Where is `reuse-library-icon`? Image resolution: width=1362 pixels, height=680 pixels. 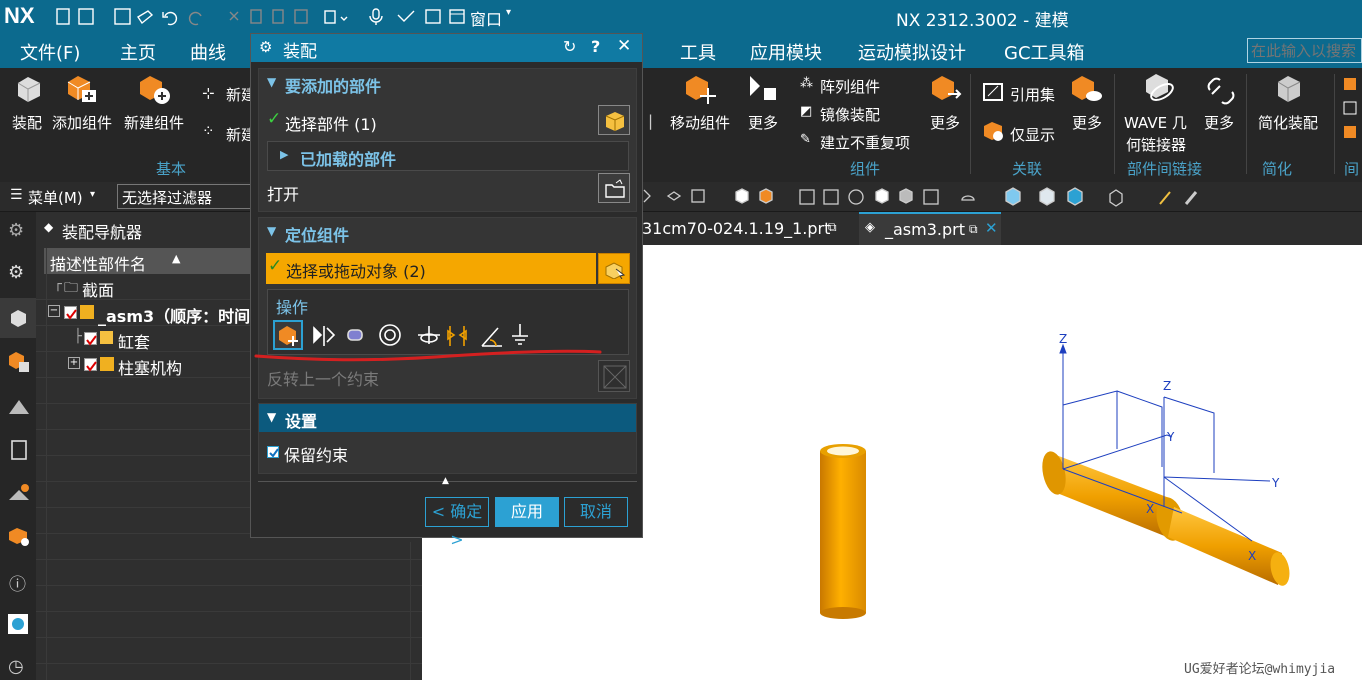
reuse-library-icon is located at coordinates (19, 408).